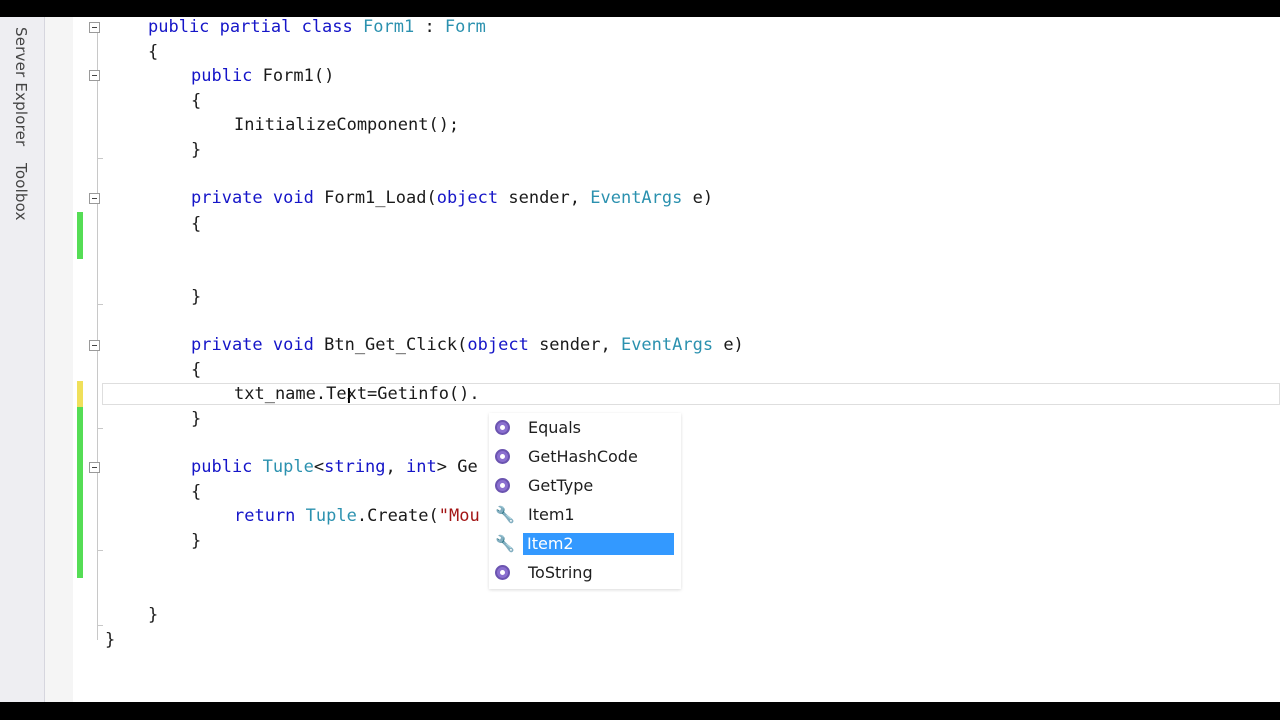 The image size is (1280, 720). I want to click on completion-item-item1: 🔧 Item1, so click(585, 514).